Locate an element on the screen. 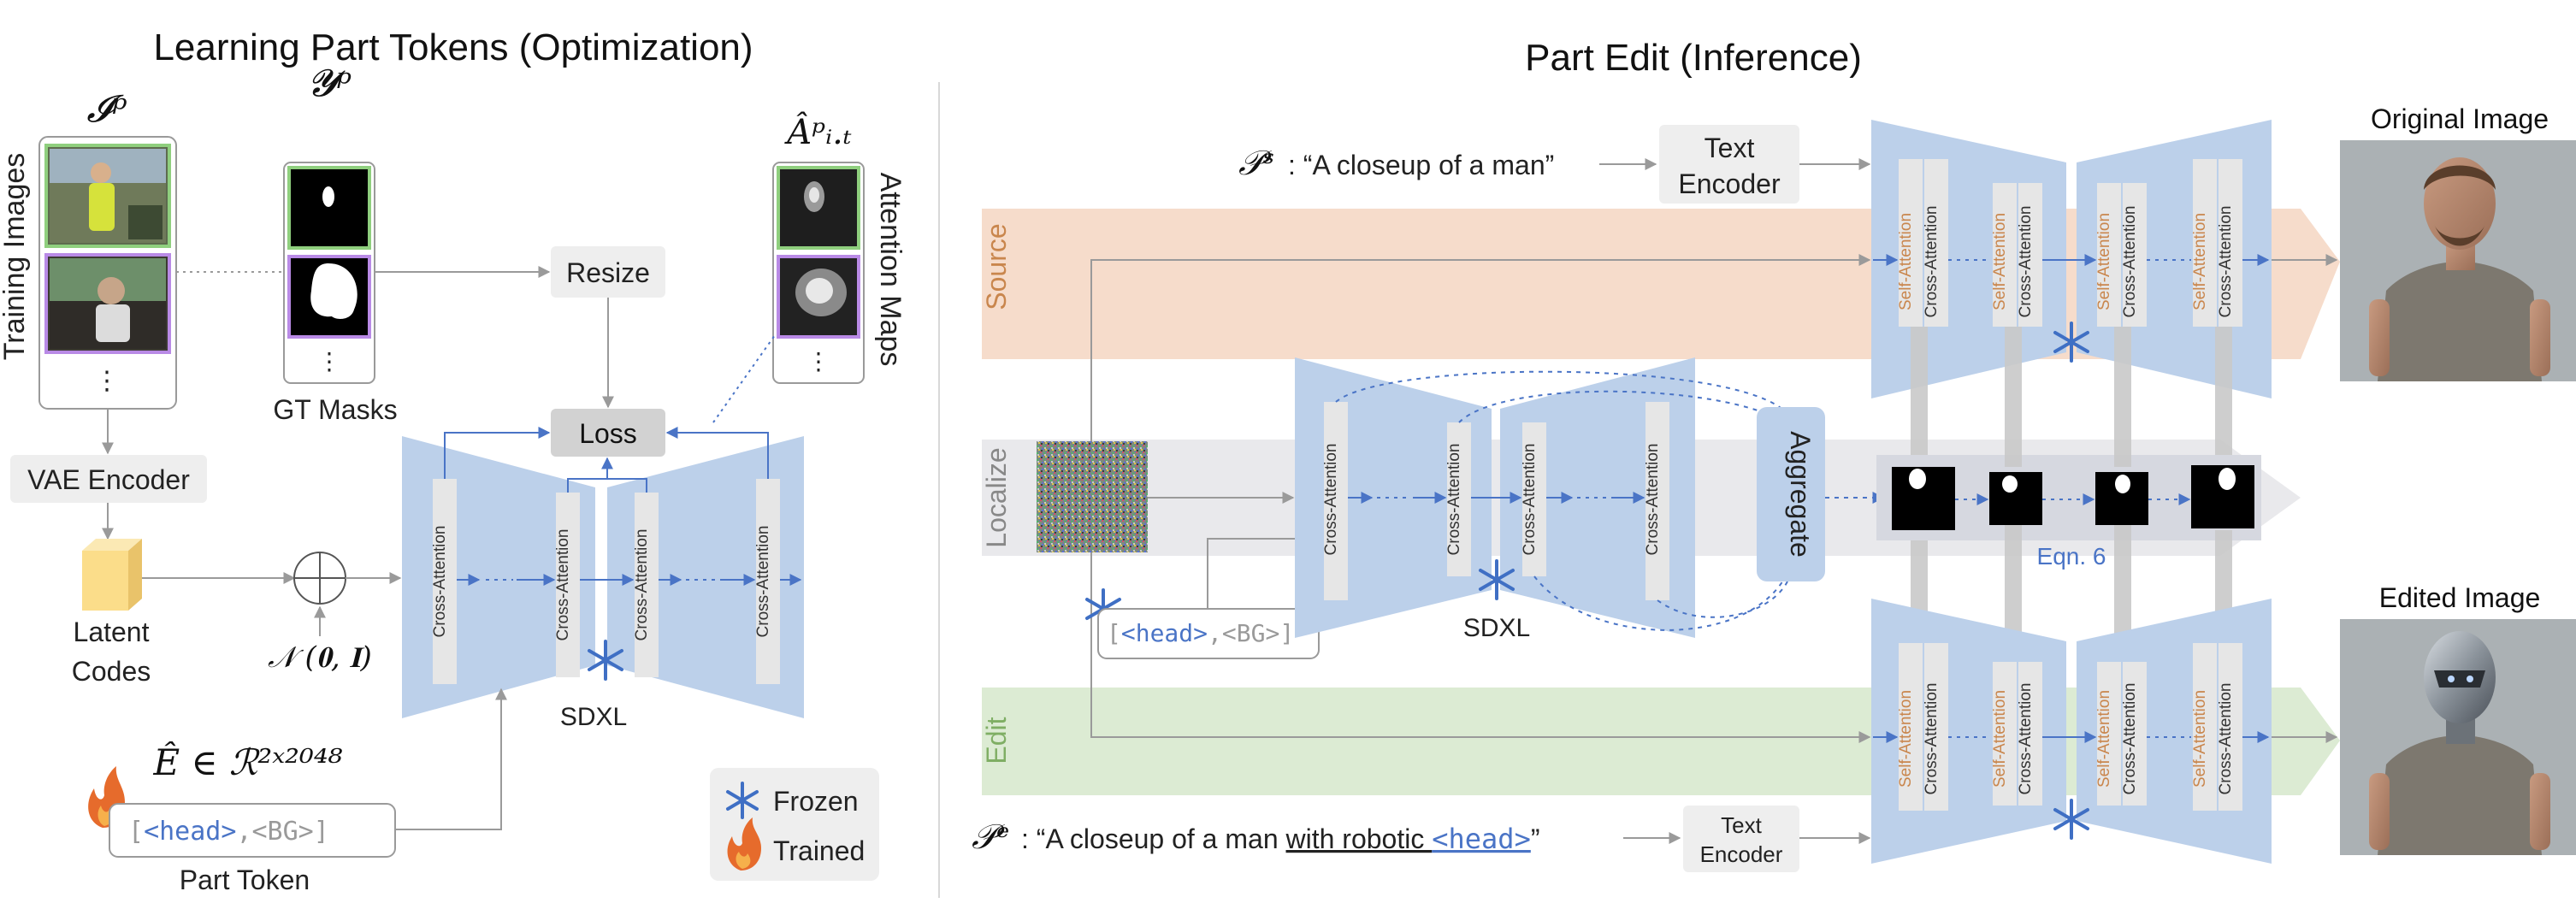 This screenshot has width=2576, height=903. loss-to-attention-dotted is located at coordinates (744, 378).